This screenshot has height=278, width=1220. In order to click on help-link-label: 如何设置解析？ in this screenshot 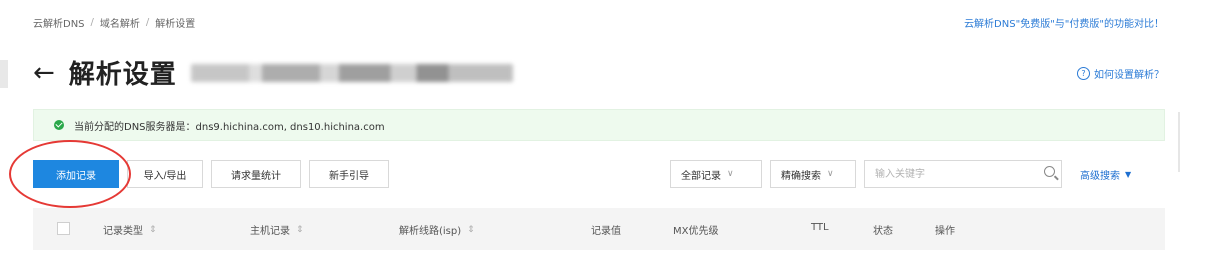, I will do `click(1129, 75)`.